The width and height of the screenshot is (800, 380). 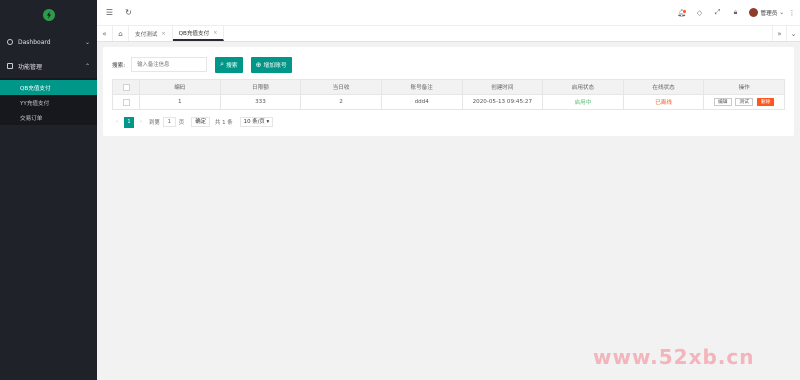 What do you see at coordinates (268, 122) in the screenshot?
I see `caret-down-icon: ▾` at bounding box center [268, 122].